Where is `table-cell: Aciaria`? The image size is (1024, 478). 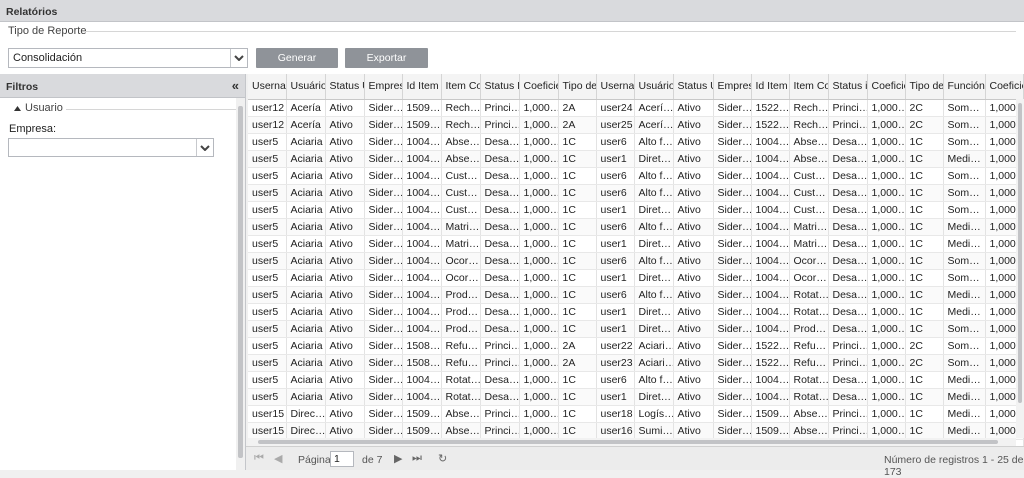 table-cell: Aciaria is located at coordinates (306, 176).